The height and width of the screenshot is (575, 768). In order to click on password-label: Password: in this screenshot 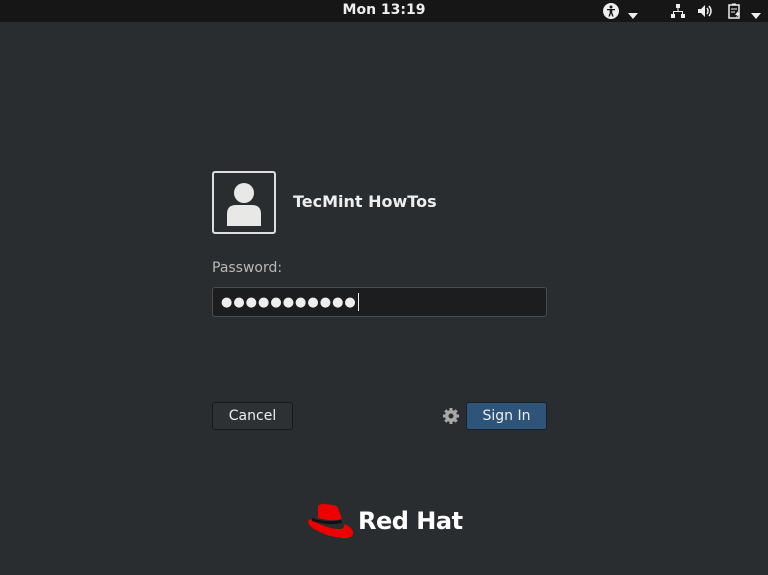, I will do `click(247, 268)`.